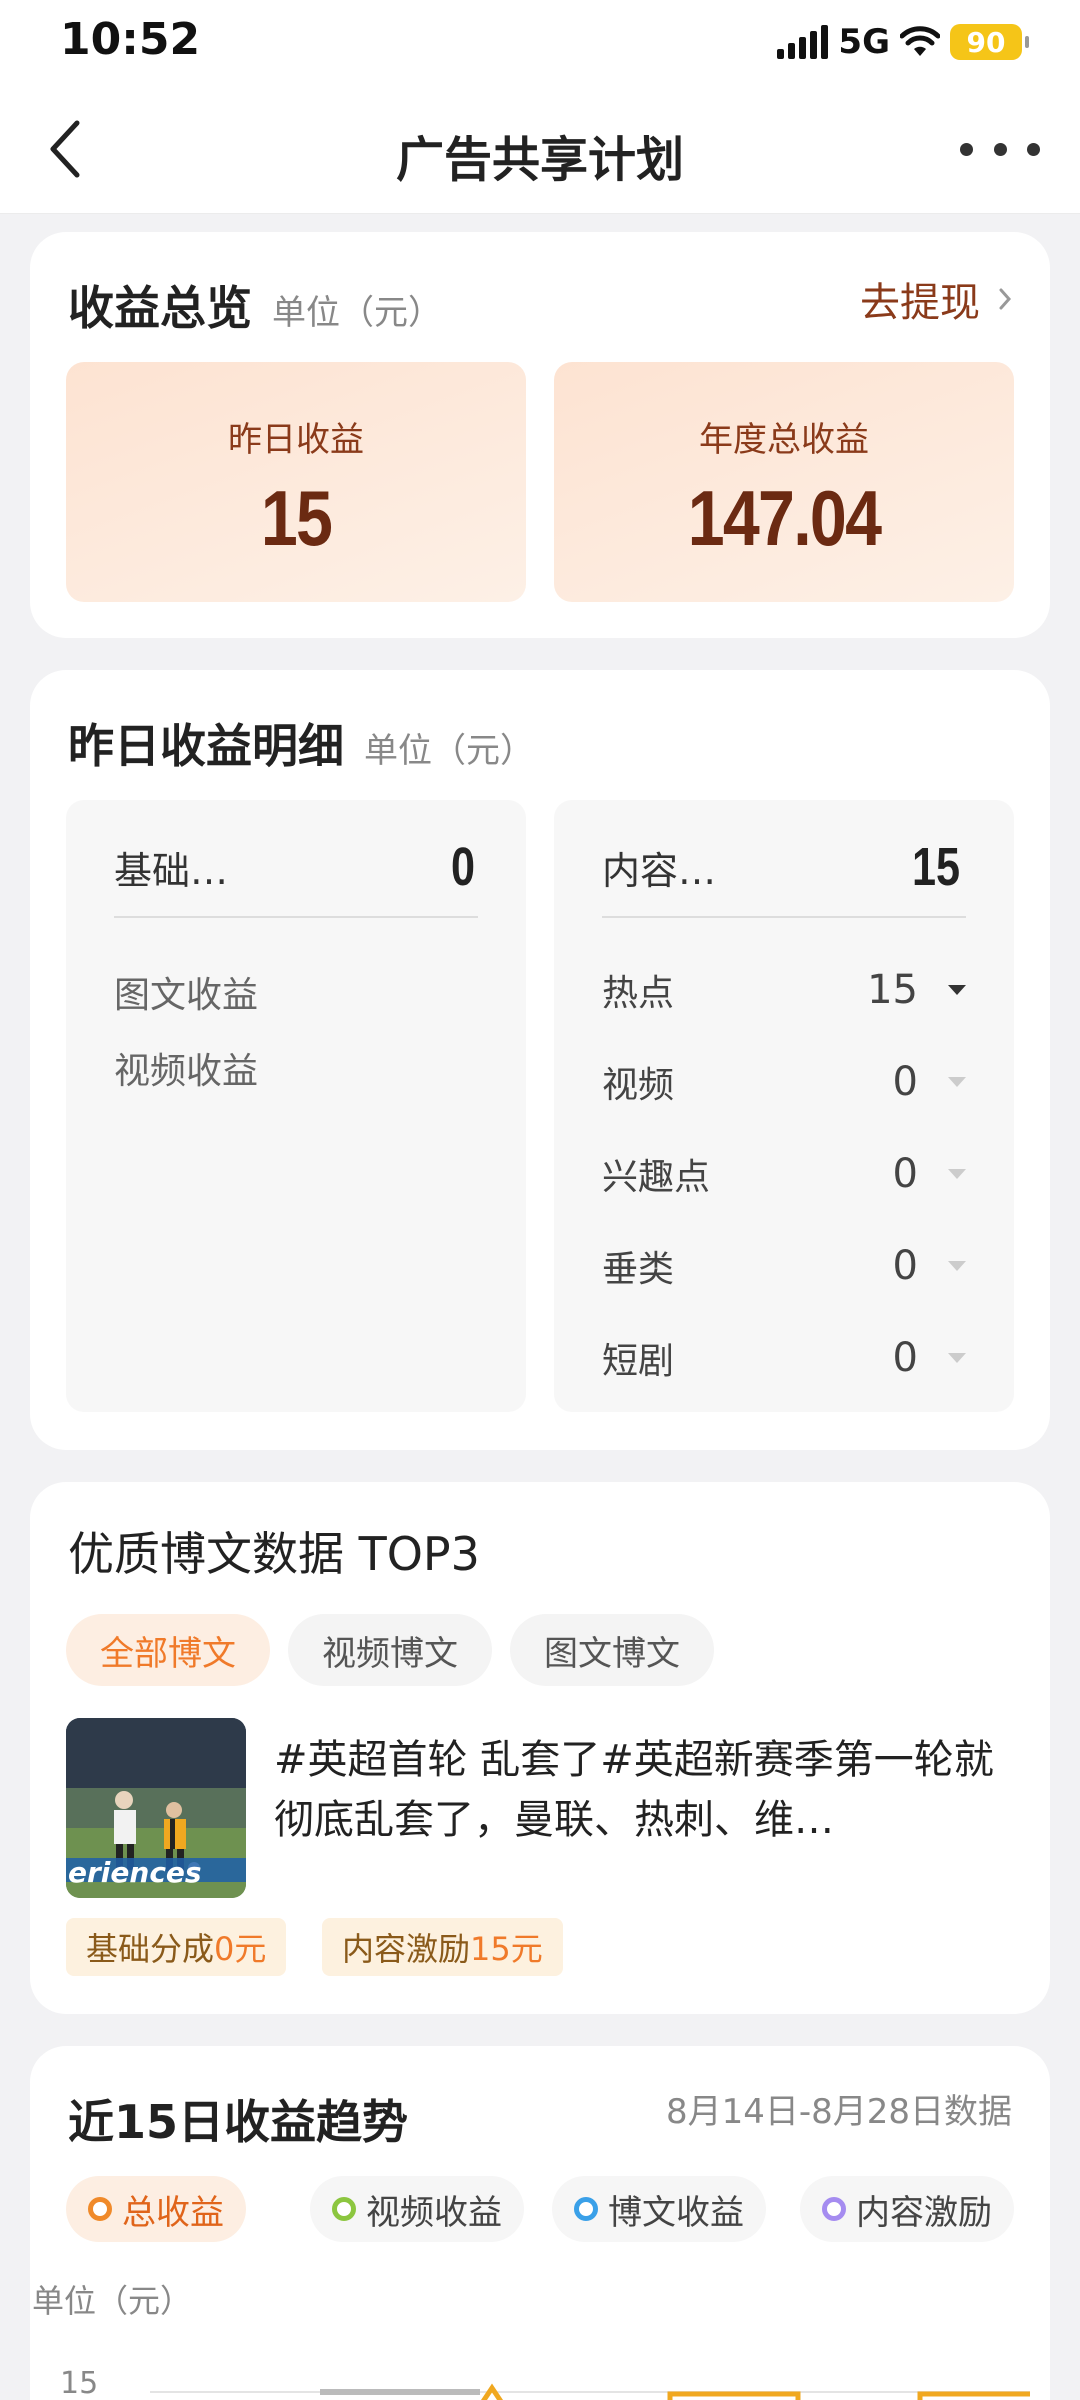 Image resolution: width=1080 pixels, height=2400 pixels. What do you see at coordinates (296, 1106) in the screenshot?
I see `basic-earnings-panel: 基础… 0 图文收益 视频收益` at bounding box center [296, 1106].